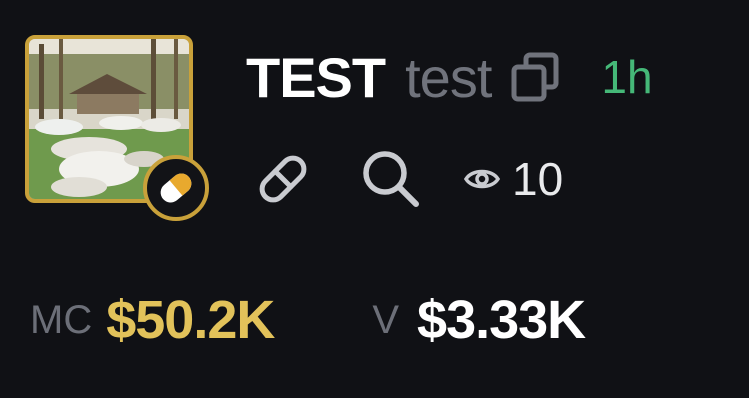  I want to click on pill-icon, so click(176, 188).